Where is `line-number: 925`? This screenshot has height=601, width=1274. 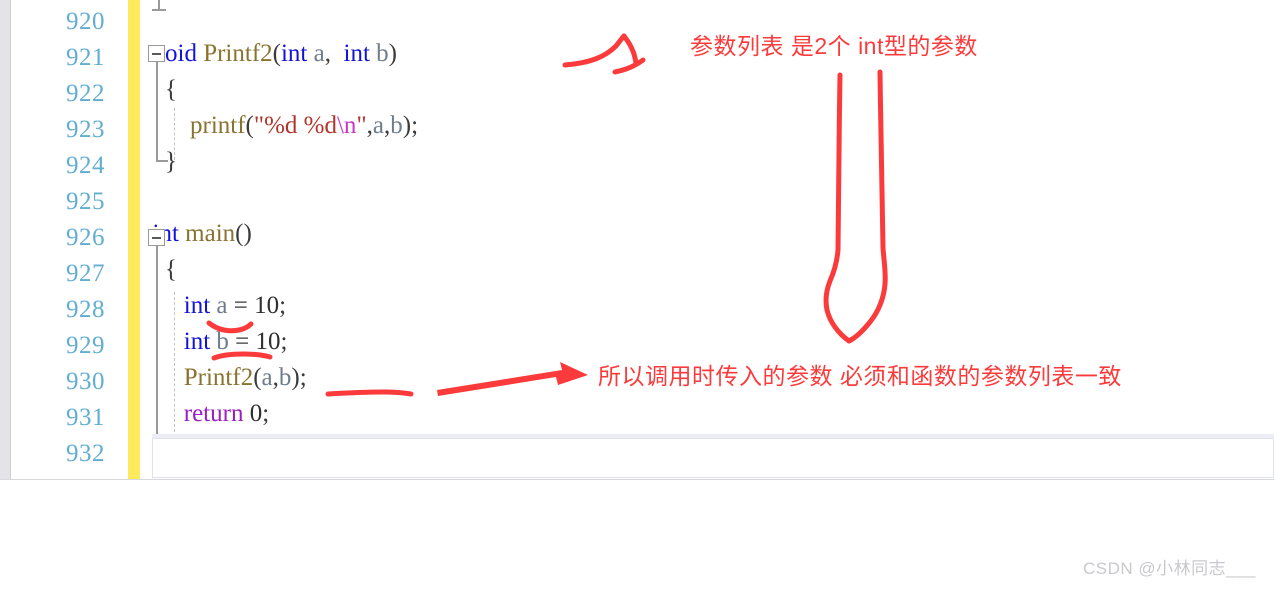
line-number: 925 is located at coordinates (85, 201).